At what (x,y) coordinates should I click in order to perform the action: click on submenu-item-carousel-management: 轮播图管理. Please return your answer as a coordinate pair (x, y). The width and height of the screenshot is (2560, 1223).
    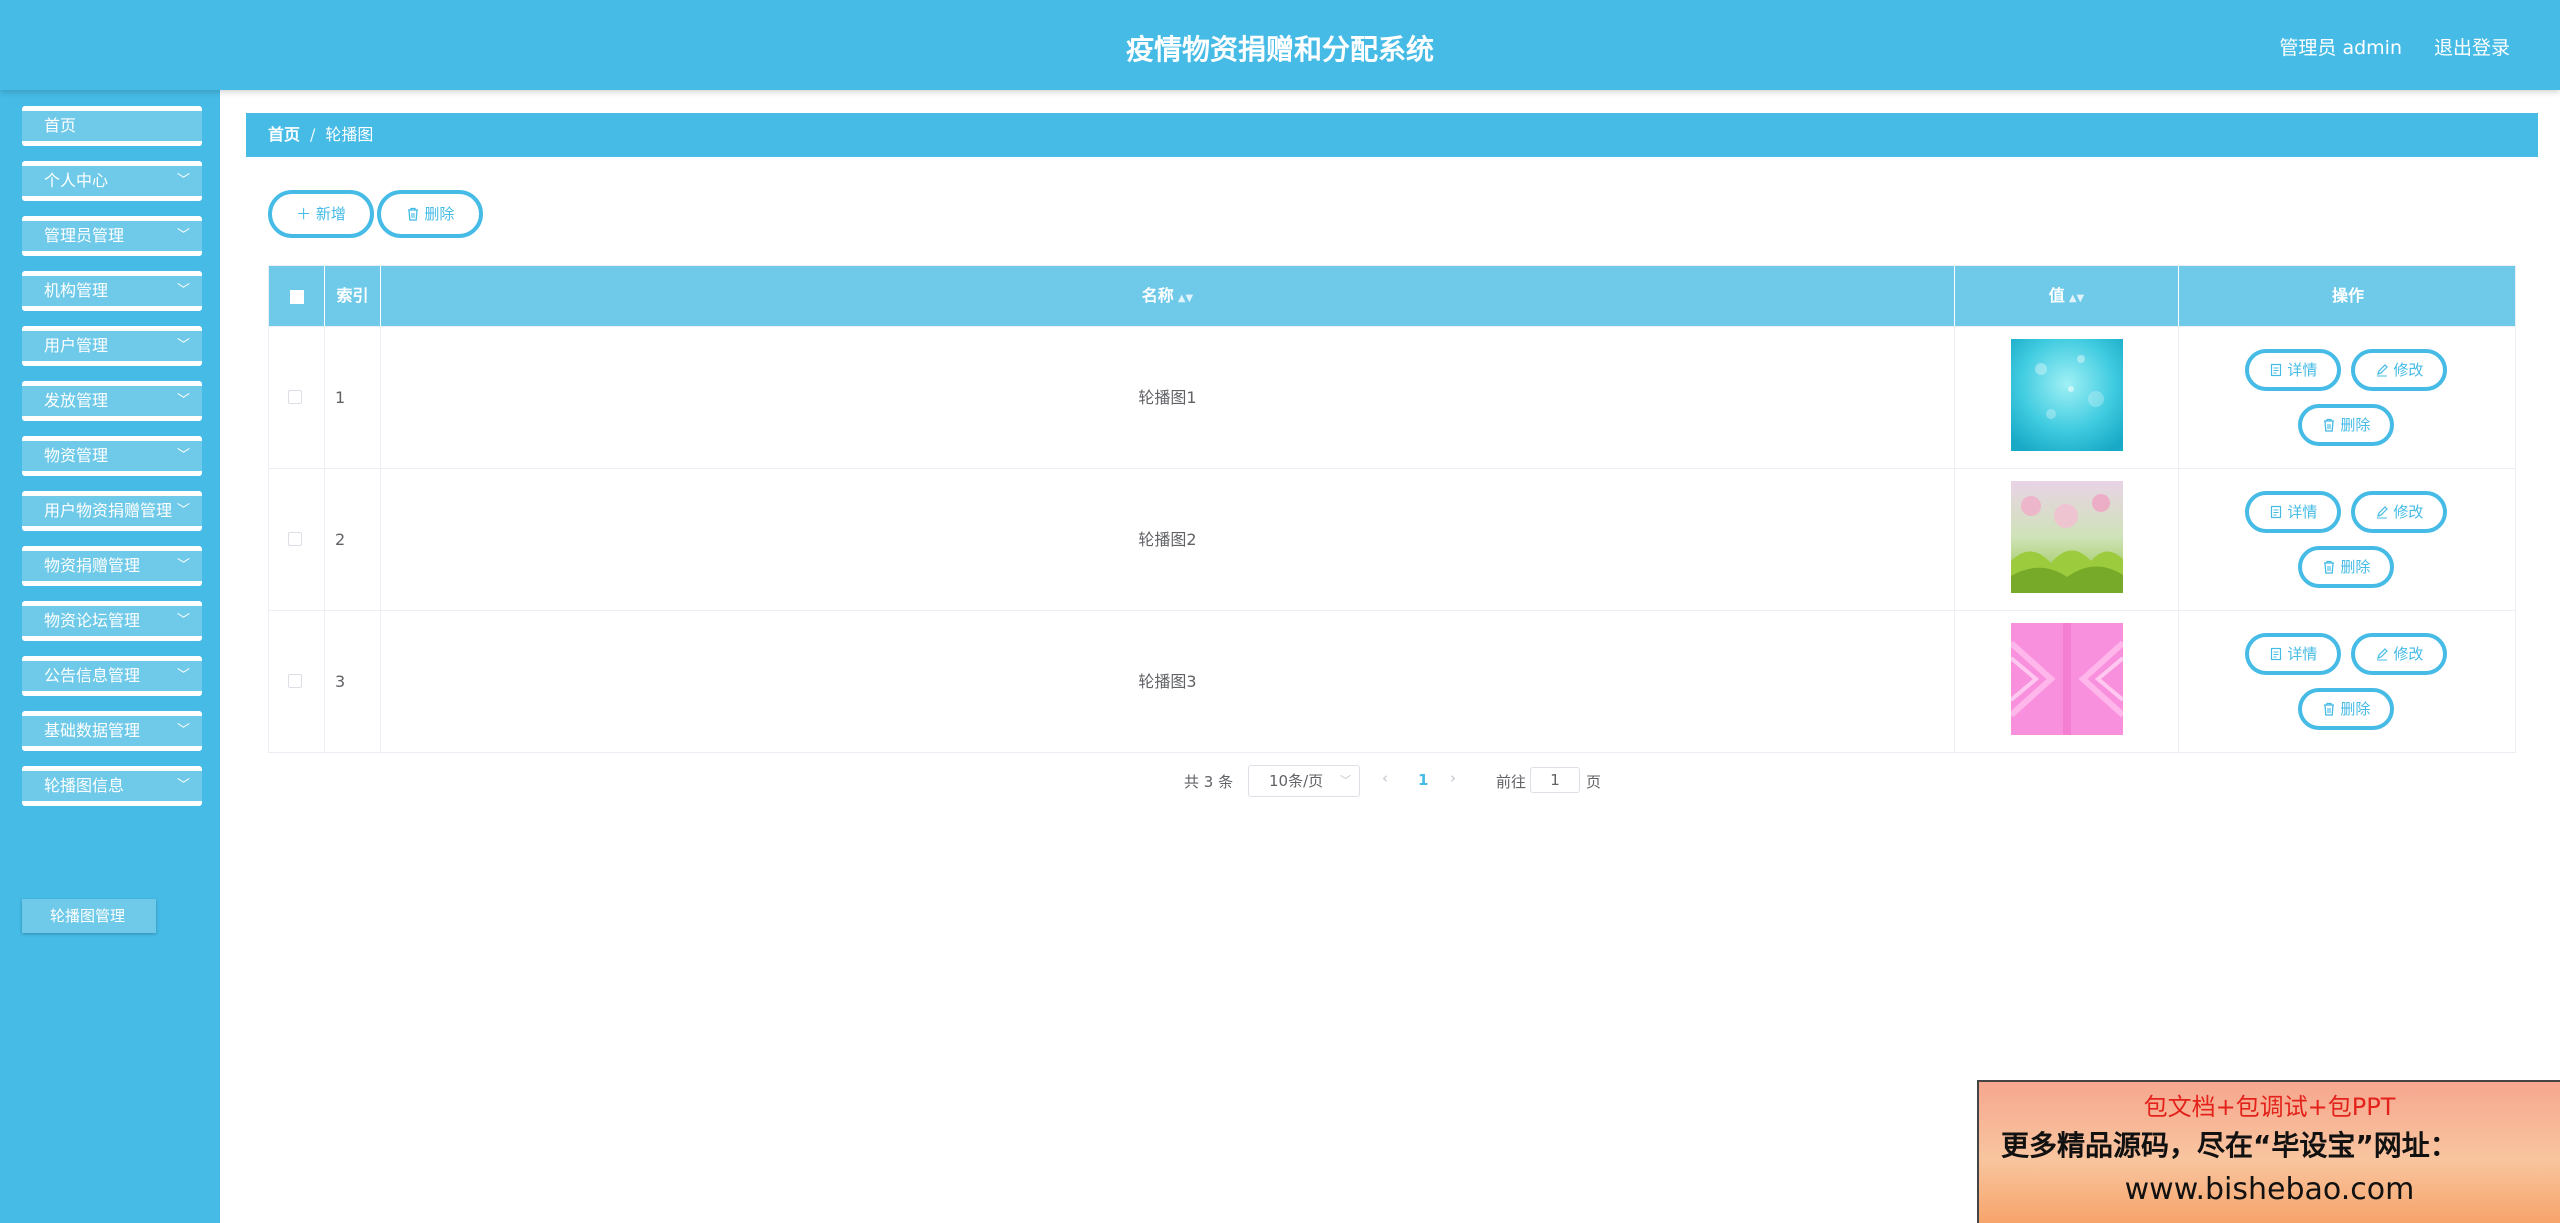
    Looking at the image, I should click on (89, 916).